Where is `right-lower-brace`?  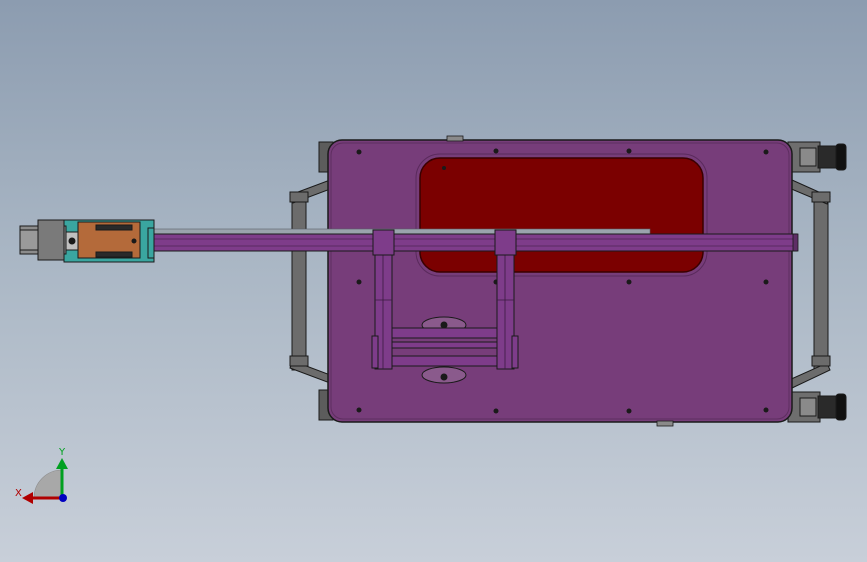
right-lower-brace is located at coordinates (809, 375).